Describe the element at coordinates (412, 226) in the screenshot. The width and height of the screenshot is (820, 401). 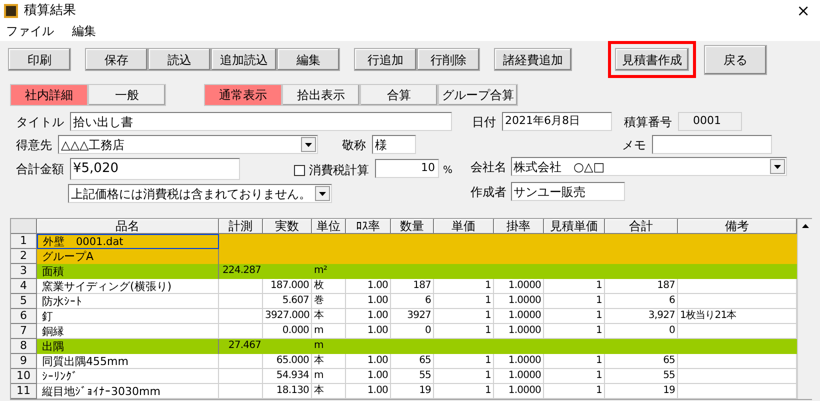
I see `column-header: 数量` at that location.